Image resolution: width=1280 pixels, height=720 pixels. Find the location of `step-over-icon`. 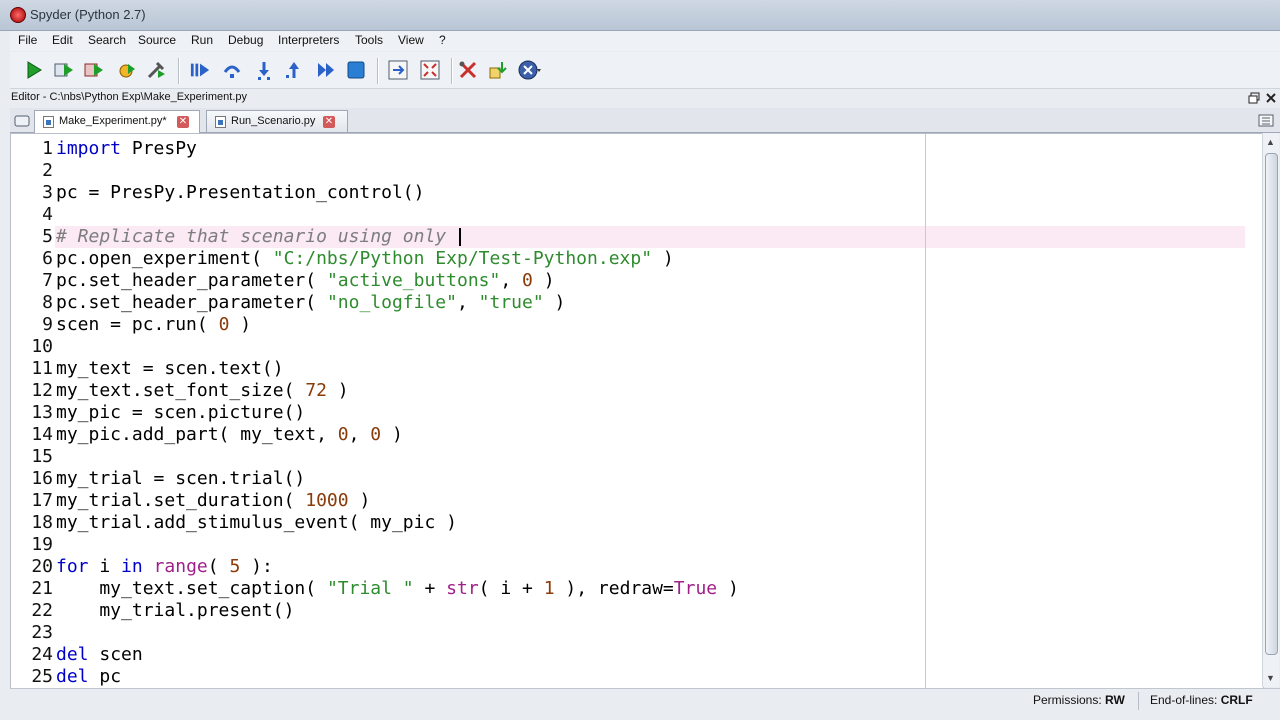

step-over-icon is located at coordinates (232, 70).